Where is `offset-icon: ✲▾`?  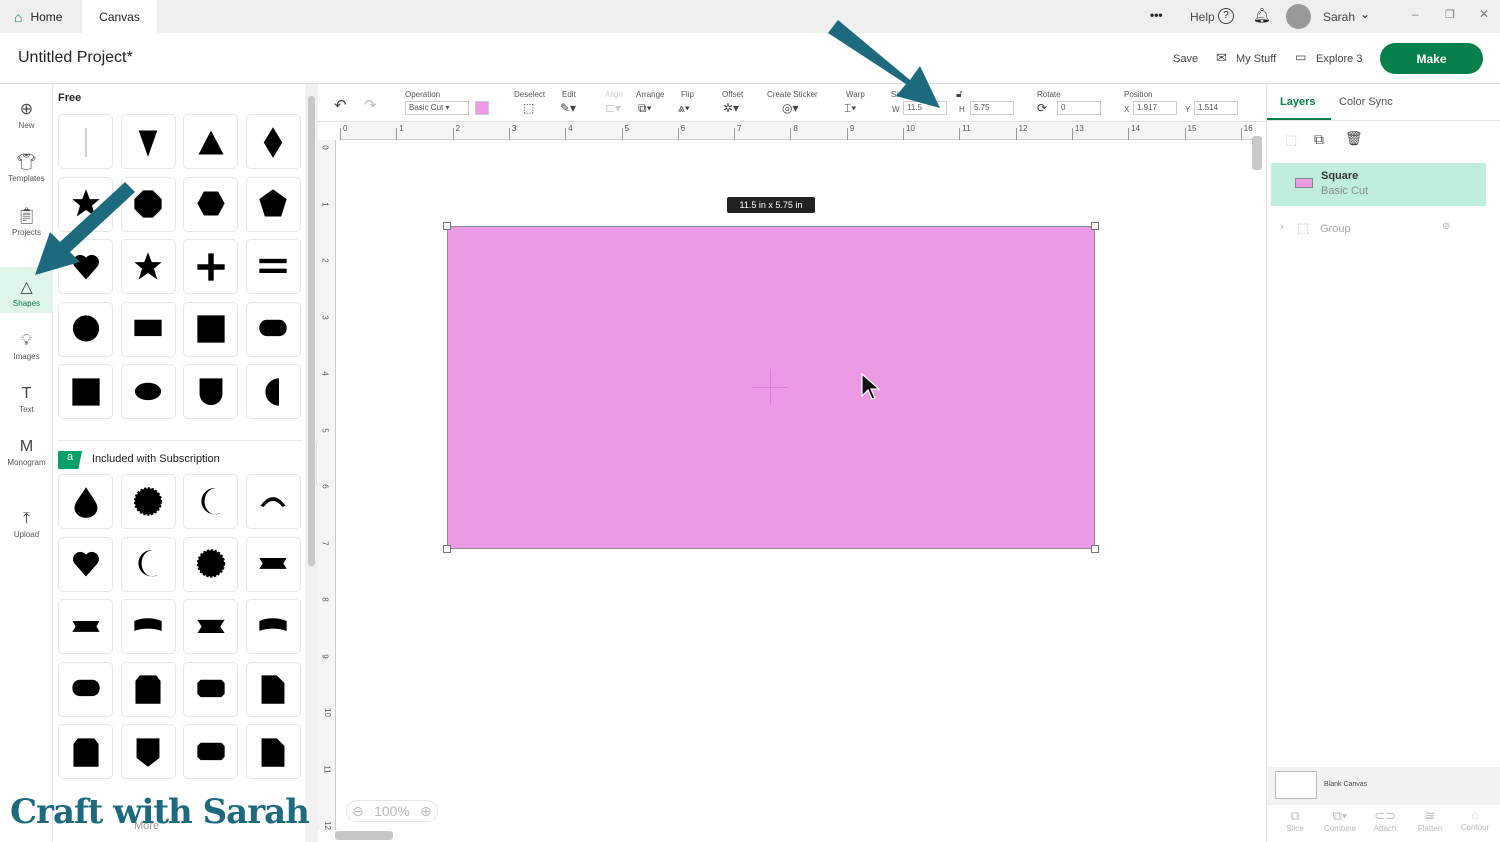
offset-icon: ✲▾ is located at coordinates (731, 108).